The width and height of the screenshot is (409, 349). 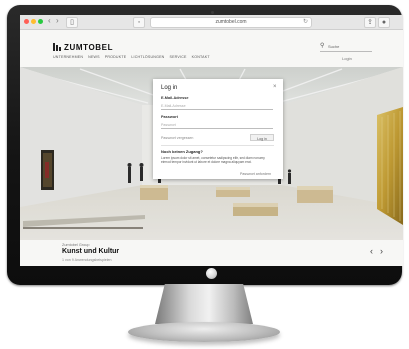 What do you see at coordinates (57, 20) in the screenshot?
I see `forward-arrow-icon: ›` at bounding box center [57, 20].